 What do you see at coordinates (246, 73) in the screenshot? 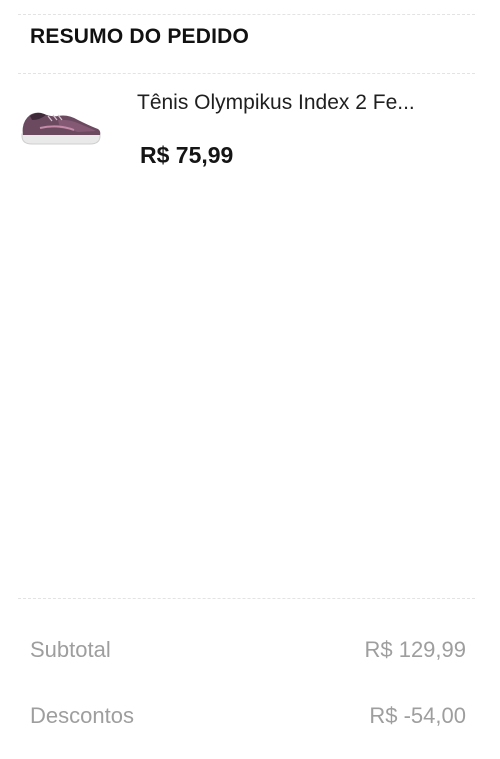
I see `header-divider` at bounding box center [246, 73].